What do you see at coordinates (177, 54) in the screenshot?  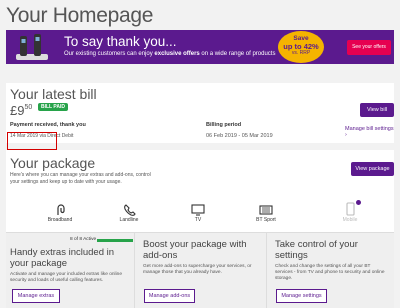 I see `banner-subline-bold: exclusive offers` at bounding box center [177, 54].